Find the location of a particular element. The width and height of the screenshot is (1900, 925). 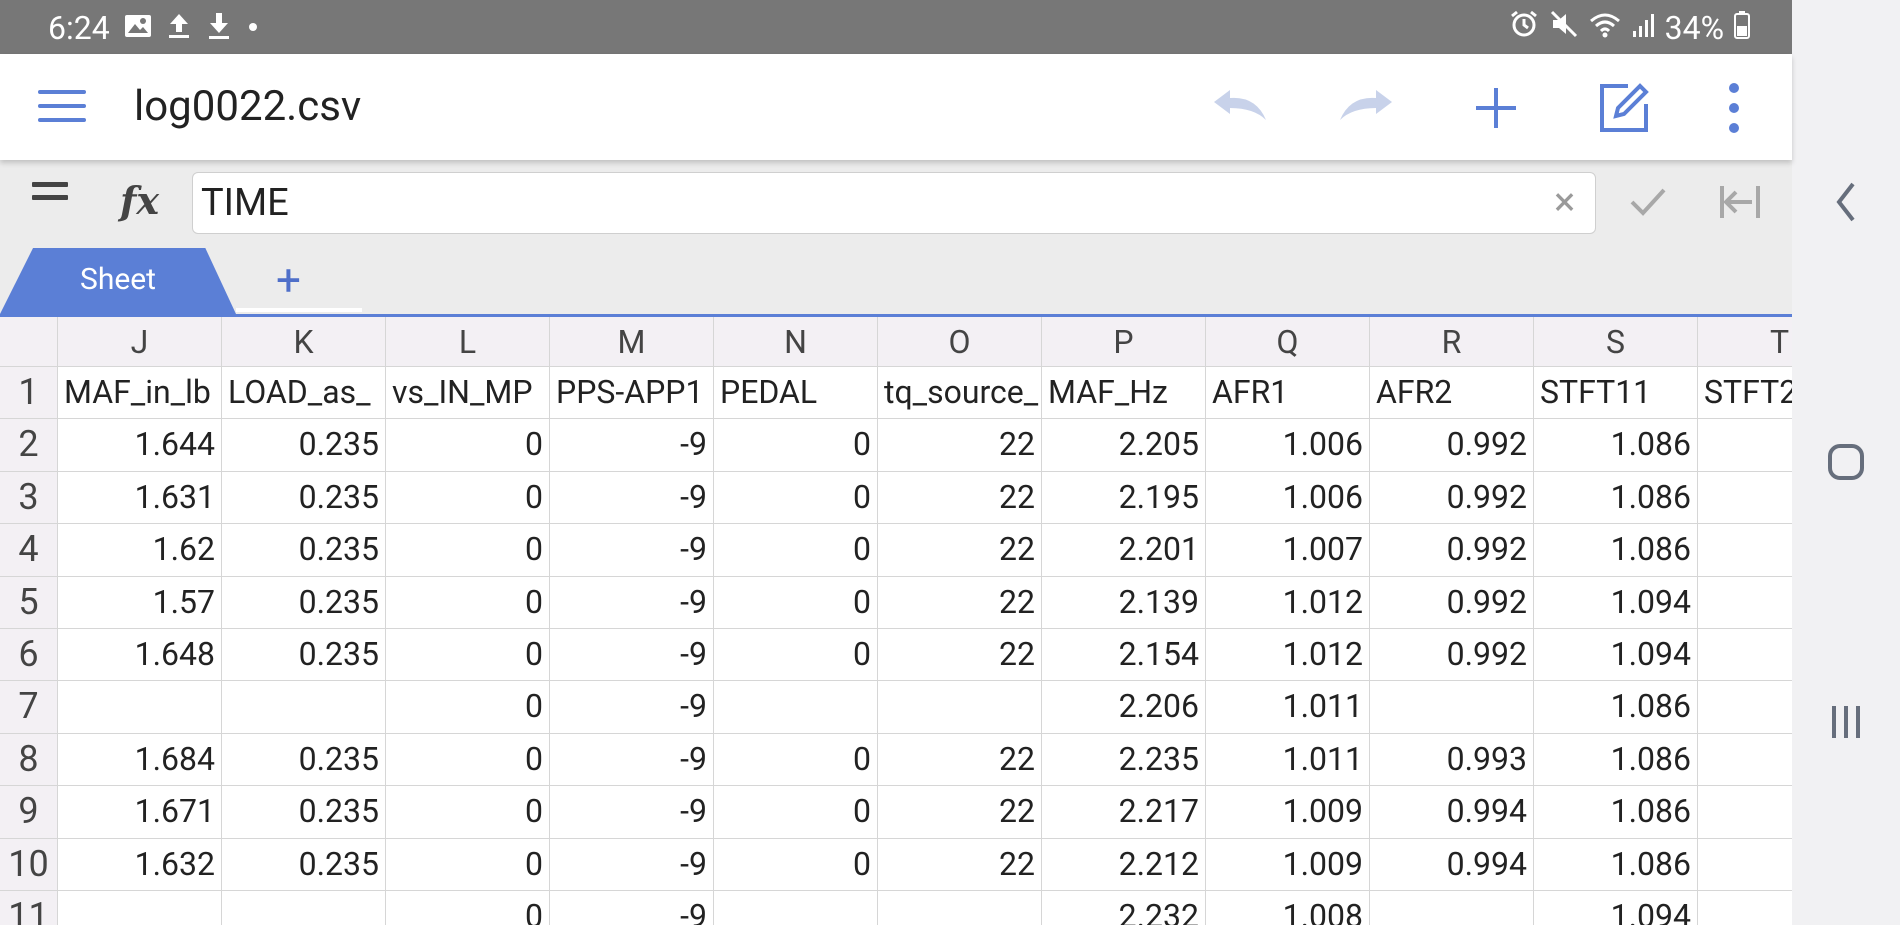

cell-o5: 22 is located at coordinates (960, 602).